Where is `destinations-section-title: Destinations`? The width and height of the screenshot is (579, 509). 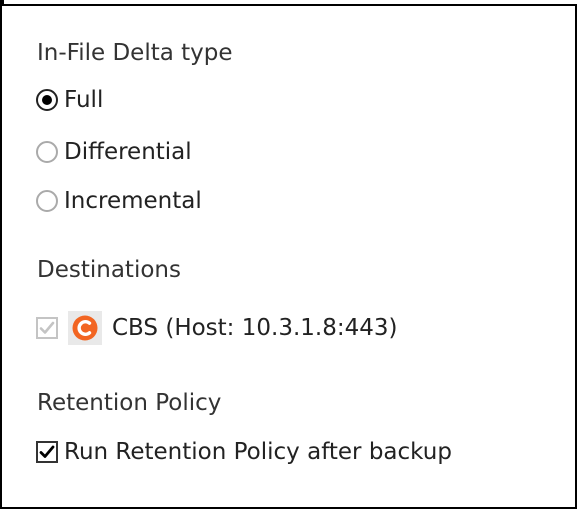 destinations-section-title: Destinations is located at coordinates (109, 270).